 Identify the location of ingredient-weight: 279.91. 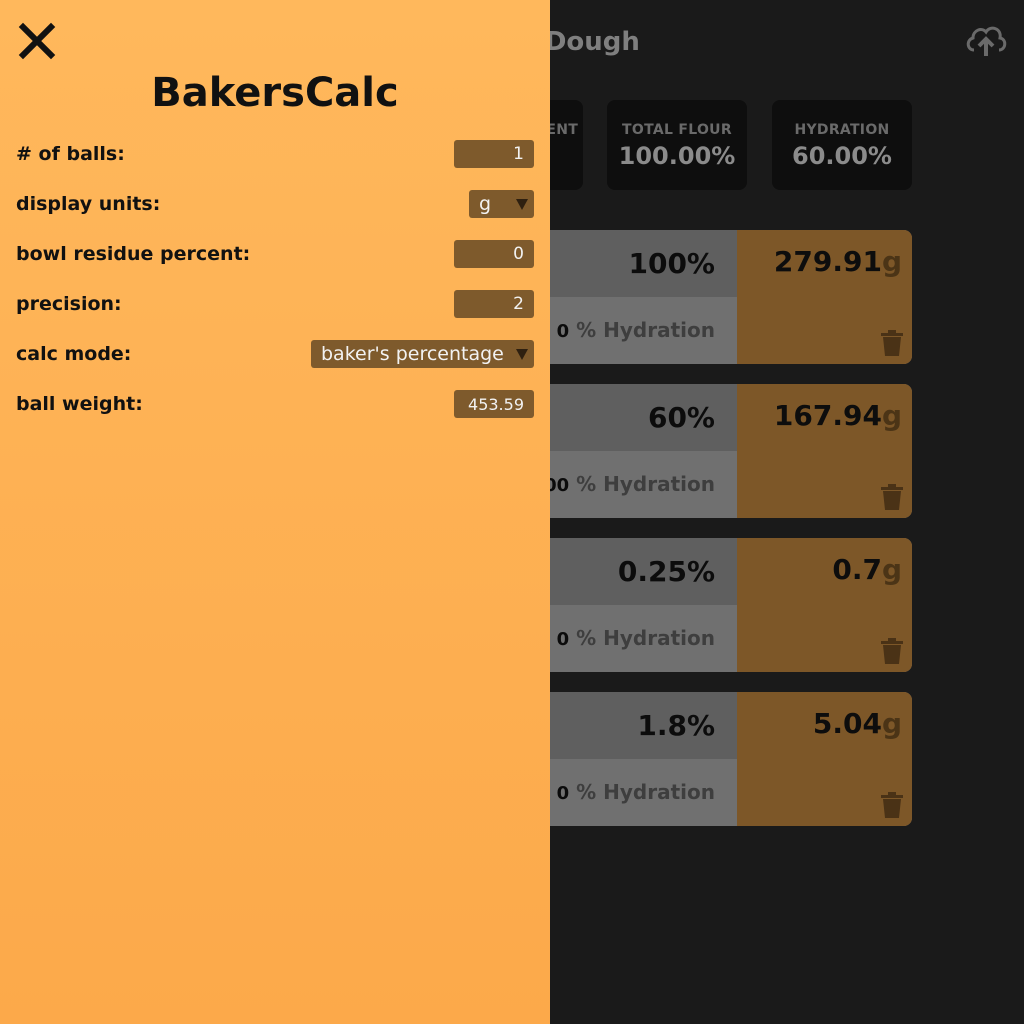
(828, 261).